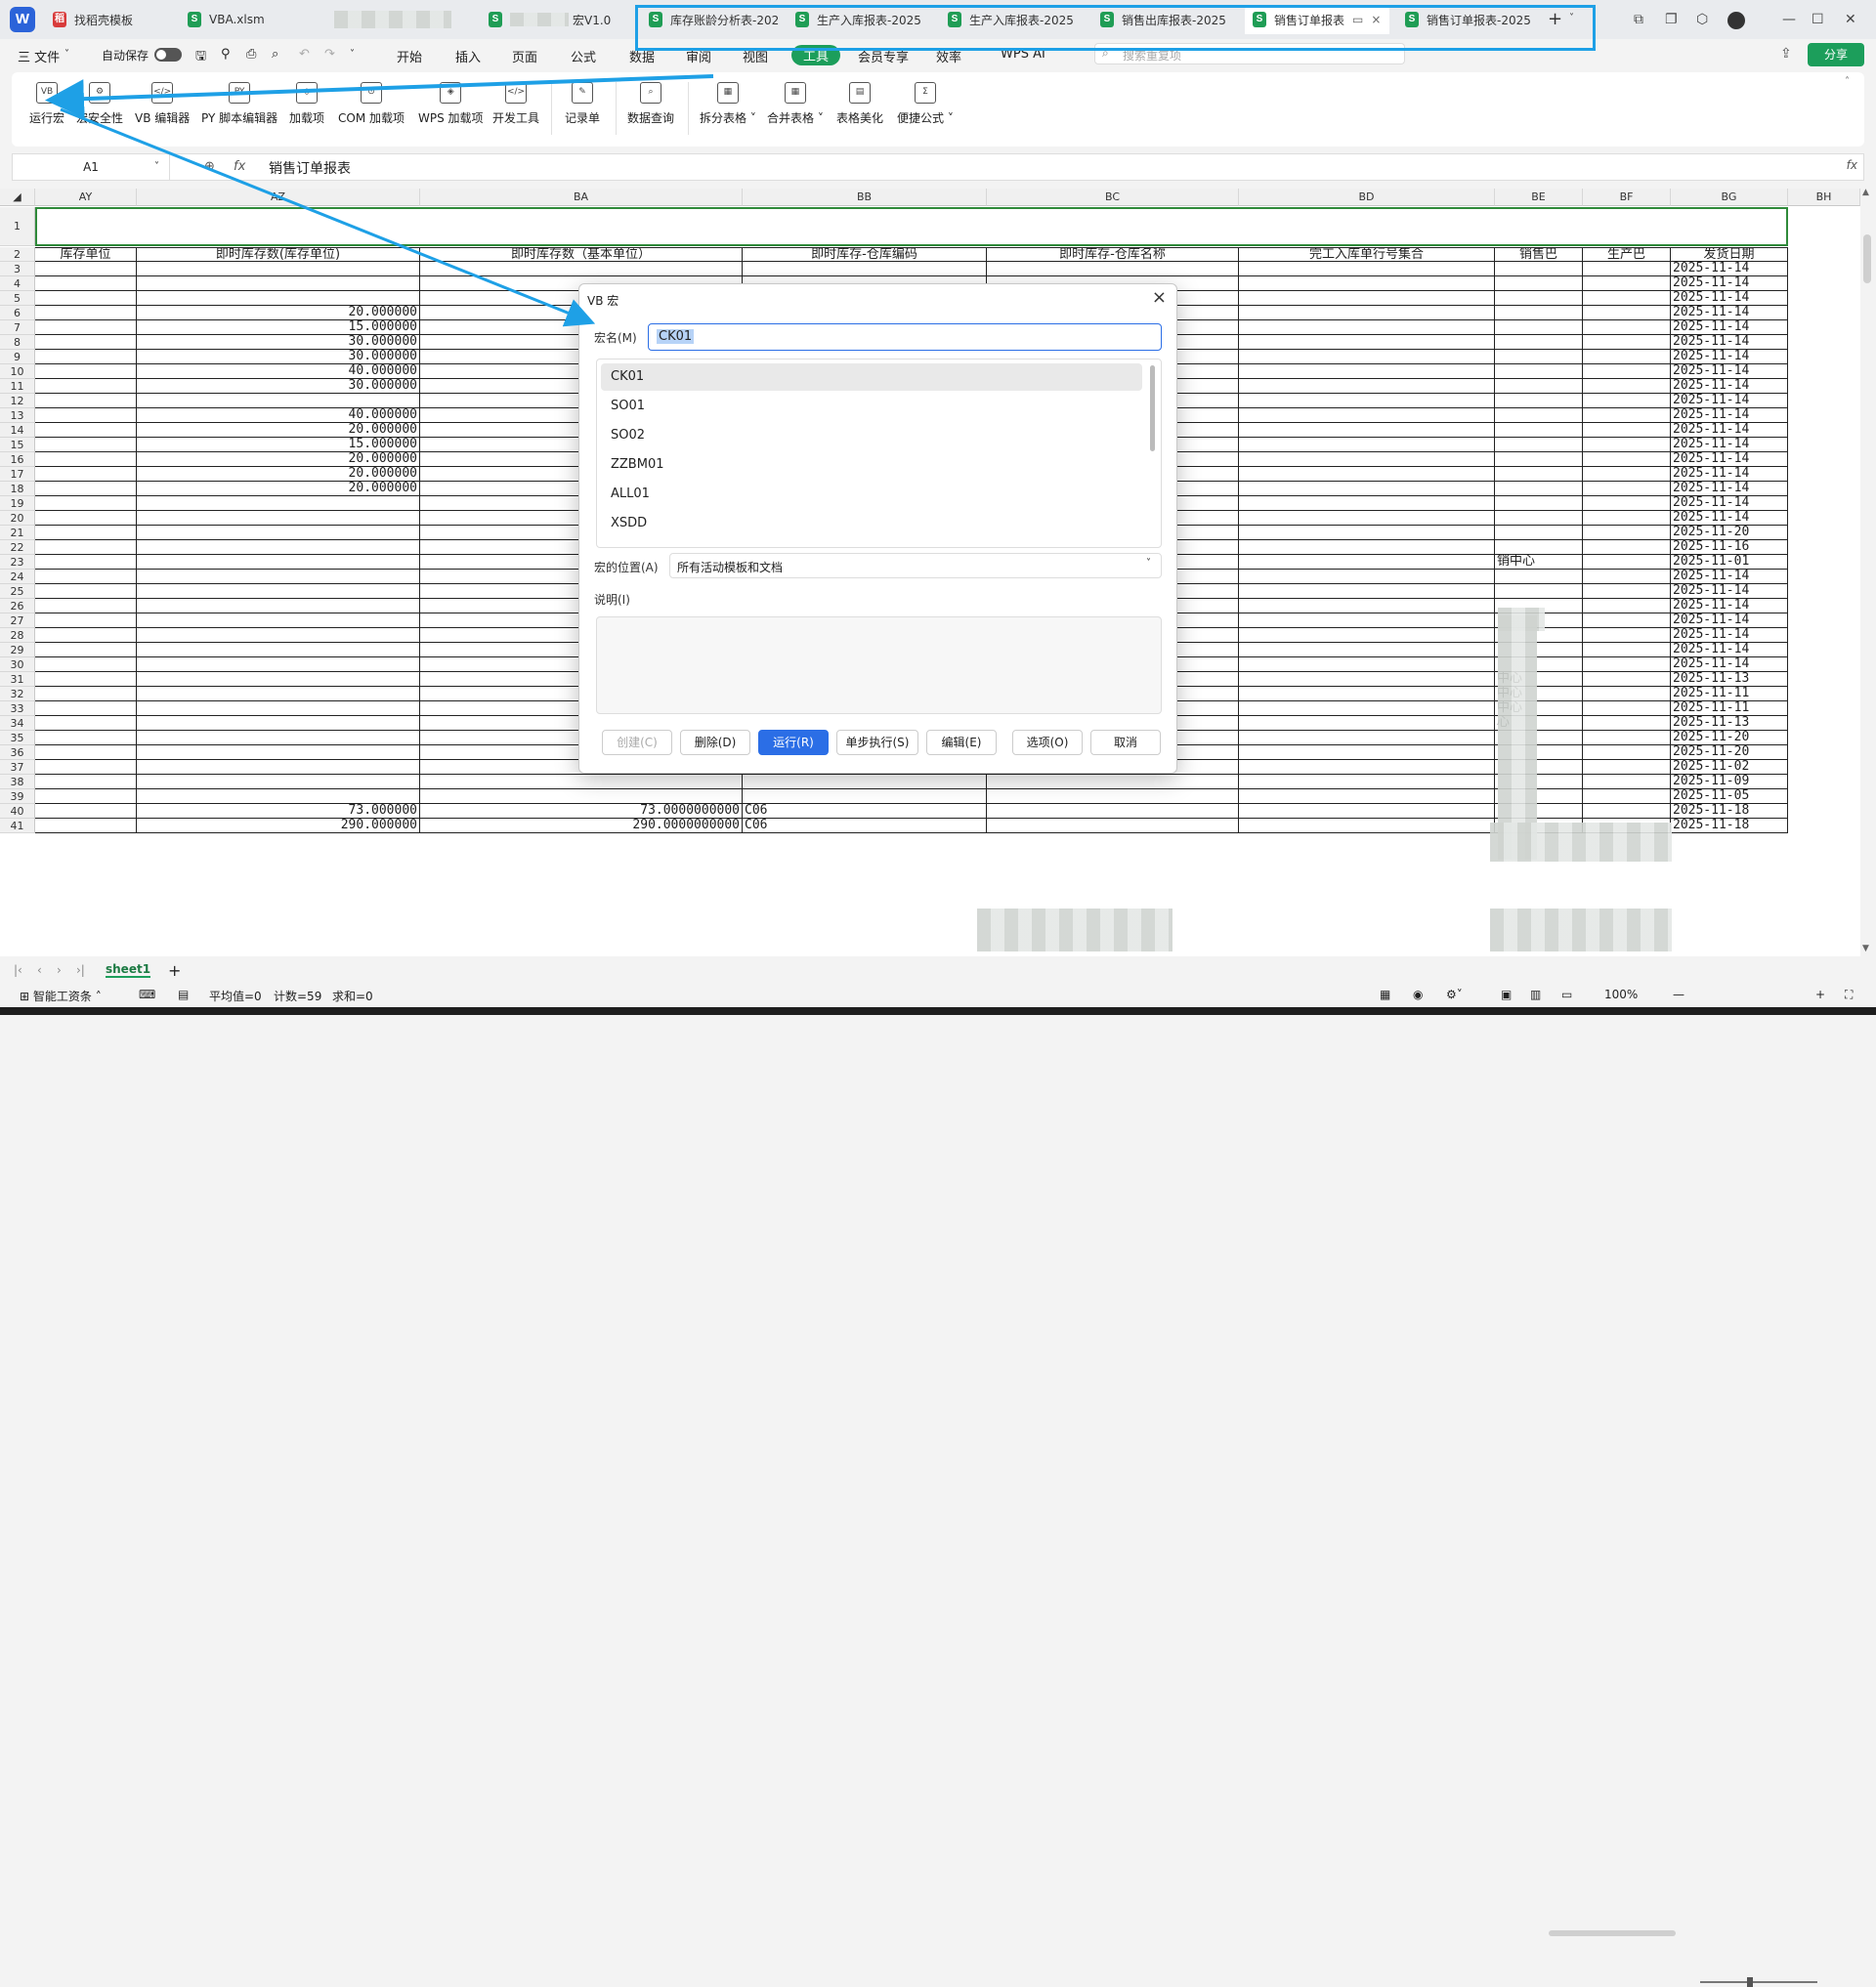 This screenshot has height=1987, width=1876. What do you see at coordinates (1506, 994) in the screenshot?
I see `normal-view-icon: ▣` at bounding box center [1506, 994].